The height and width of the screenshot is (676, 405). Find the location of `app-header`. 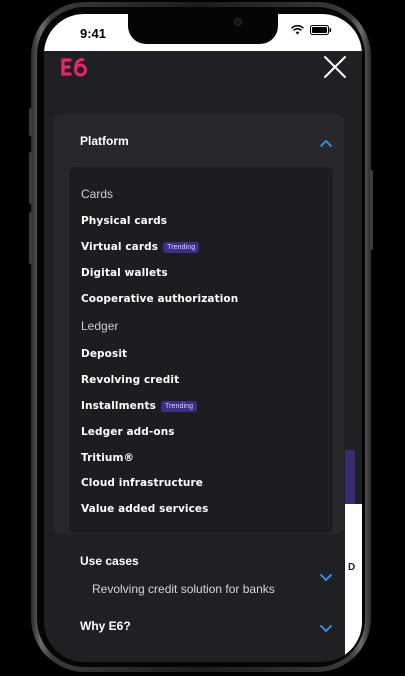

app-header is located at coordinates (203, 72).